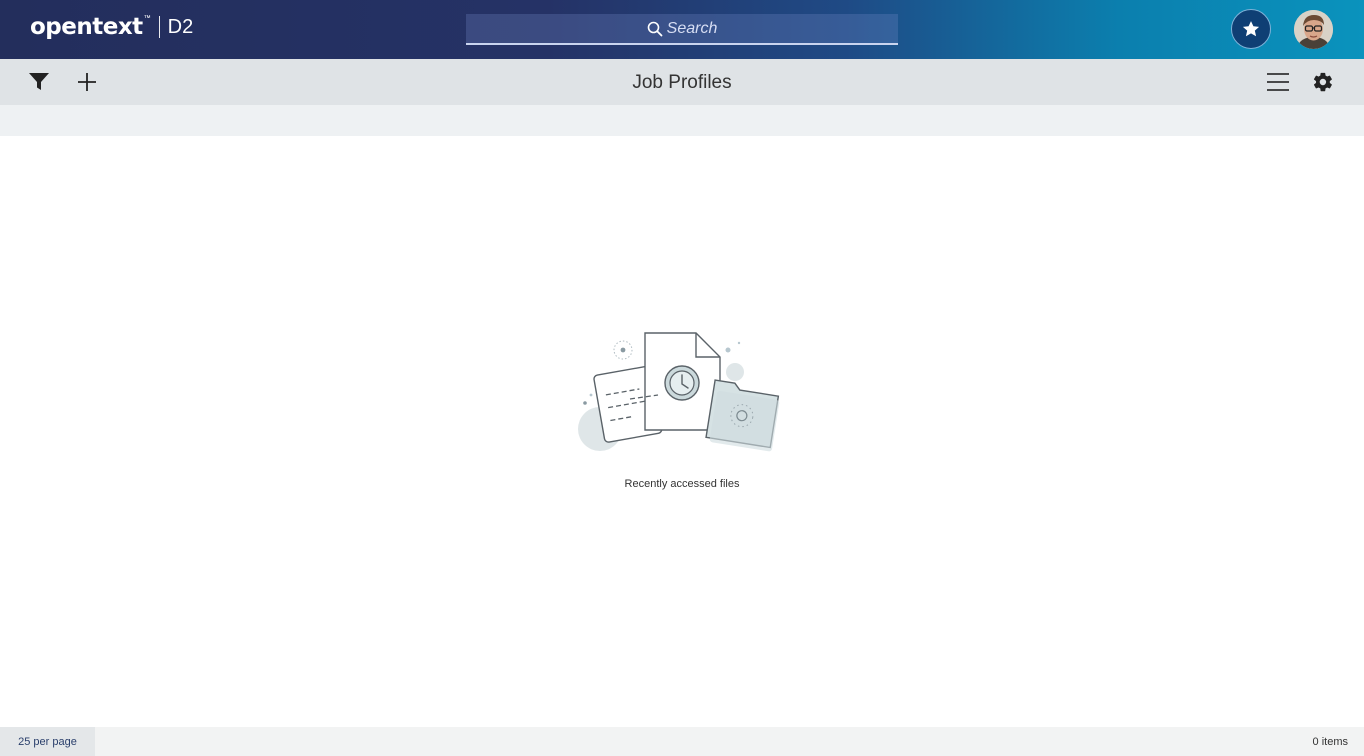 Image resolution: width=1364 pixels, height=756 pixels. I want to click on page-title: Job Profiles, so click(682, 82).